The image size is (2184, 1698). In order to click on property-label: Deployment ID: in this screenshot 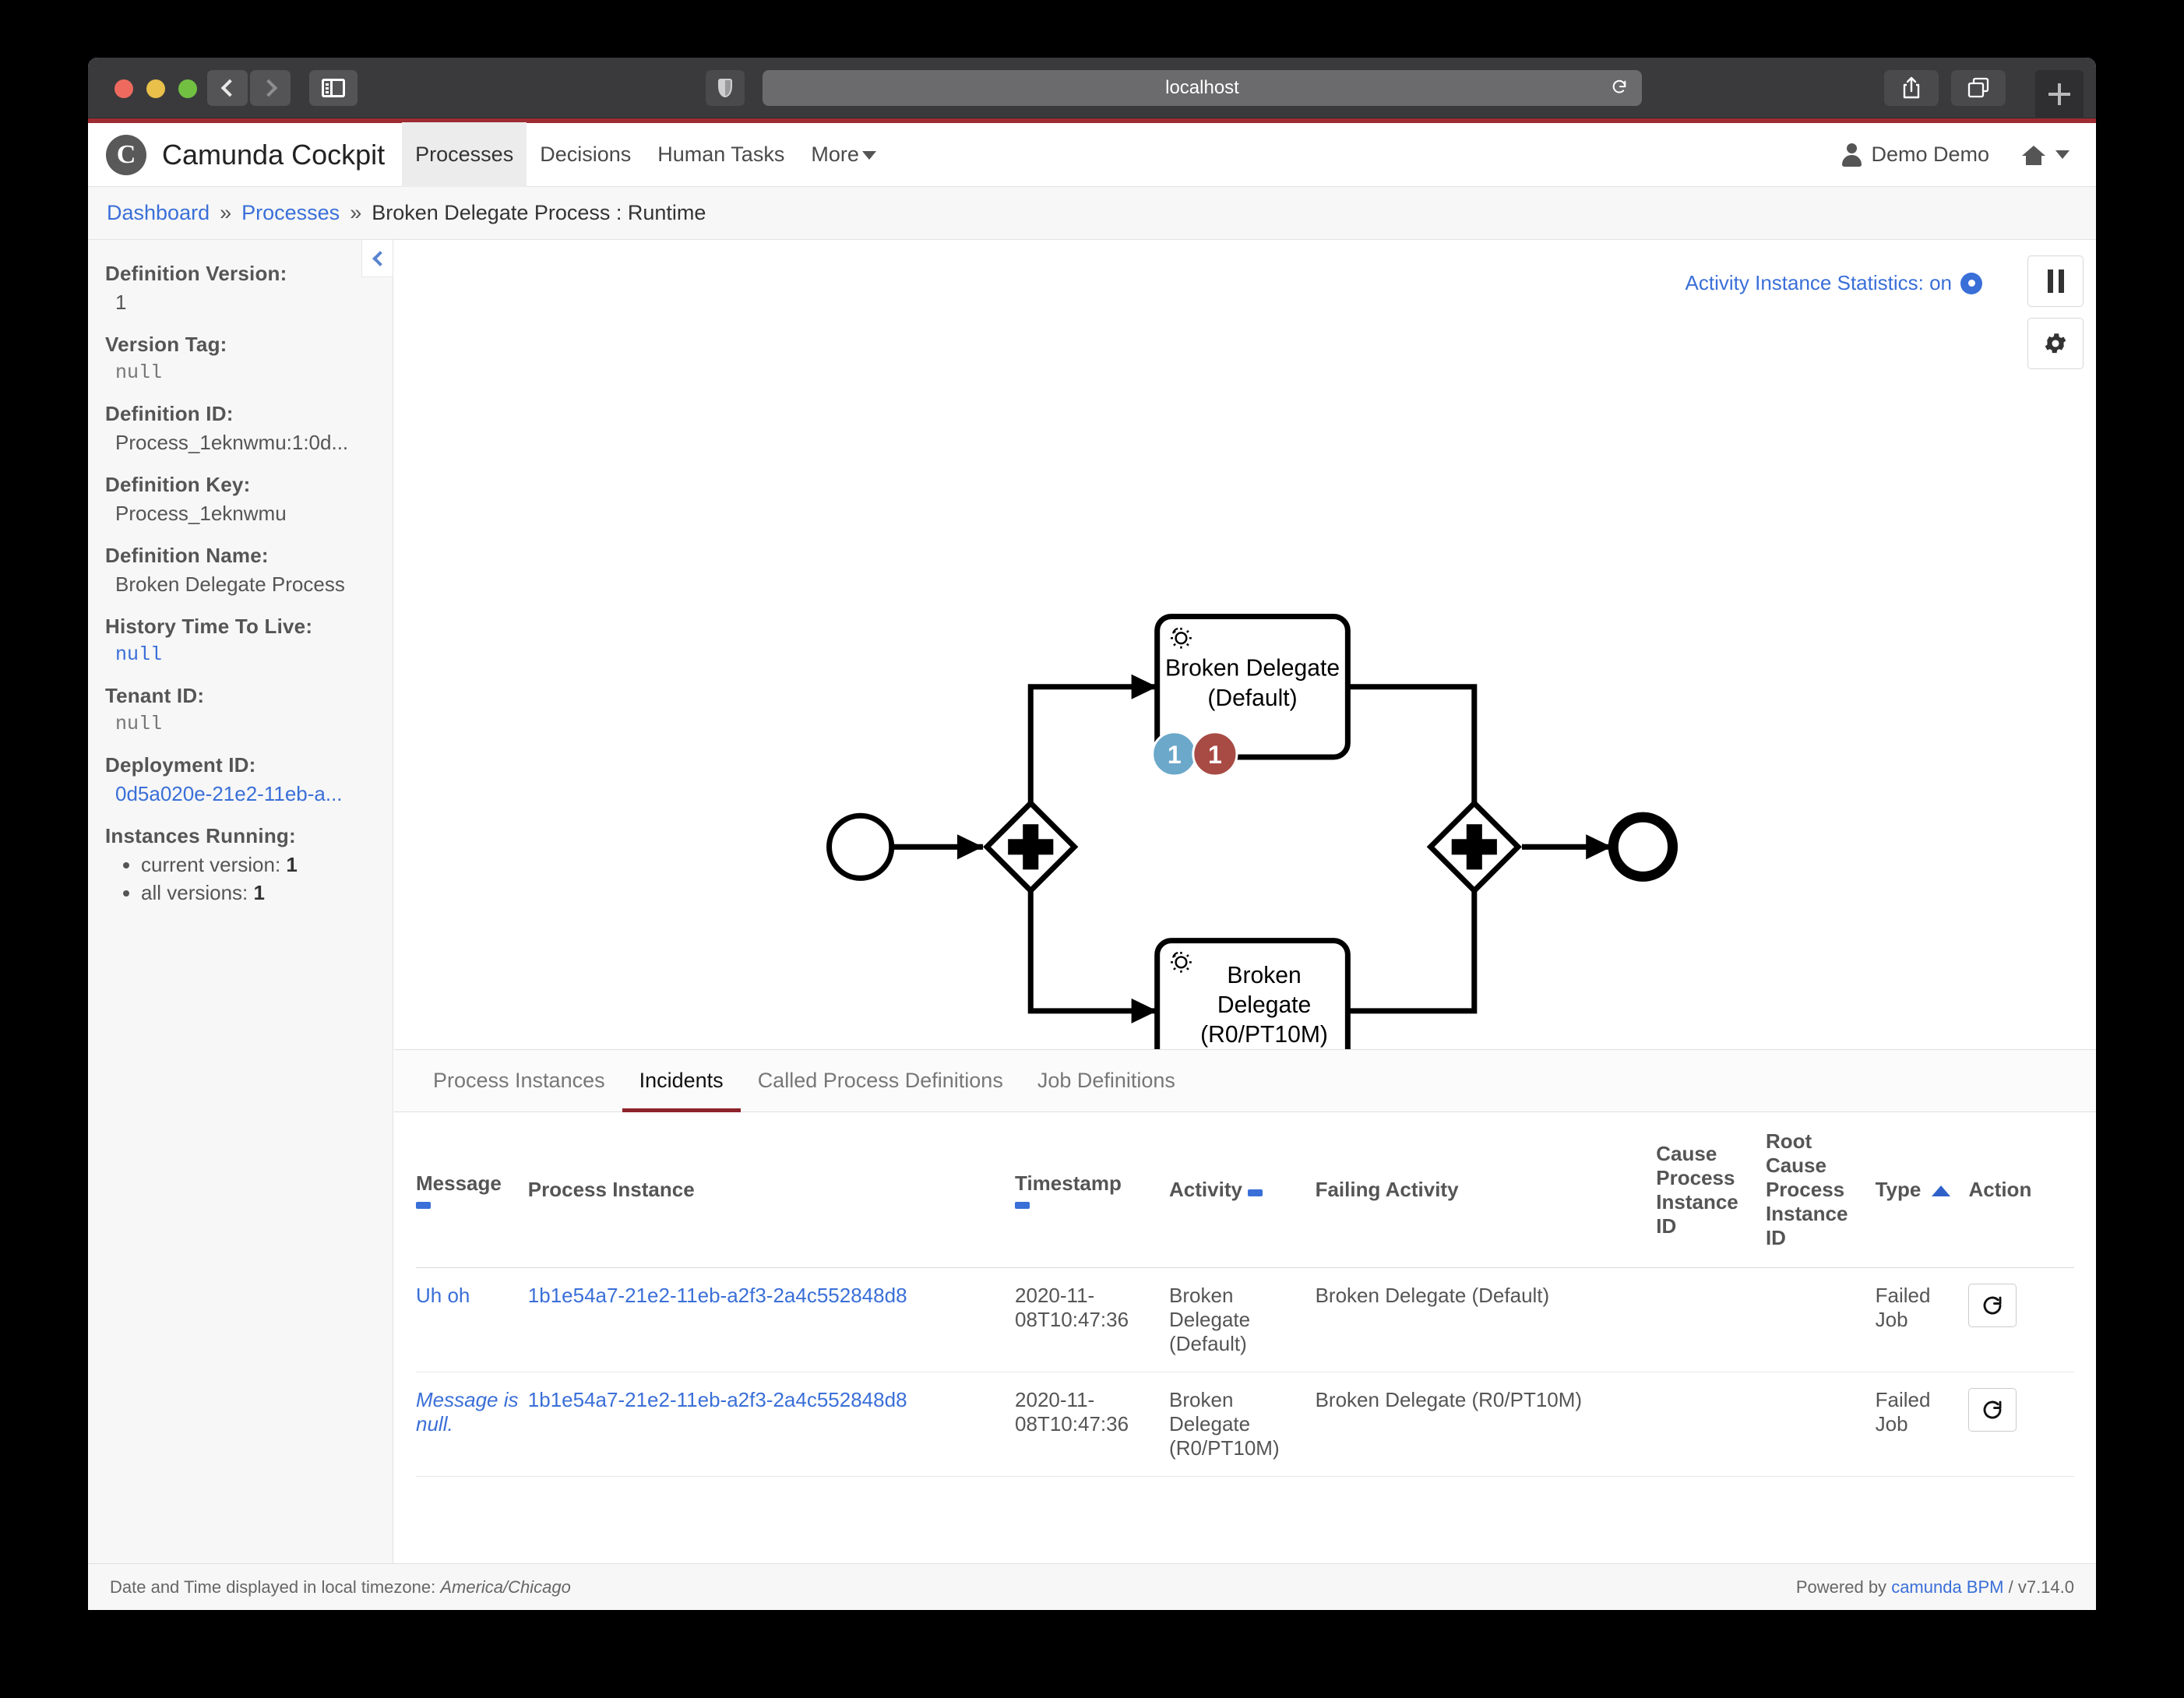, I will do `click(181, 765)`.